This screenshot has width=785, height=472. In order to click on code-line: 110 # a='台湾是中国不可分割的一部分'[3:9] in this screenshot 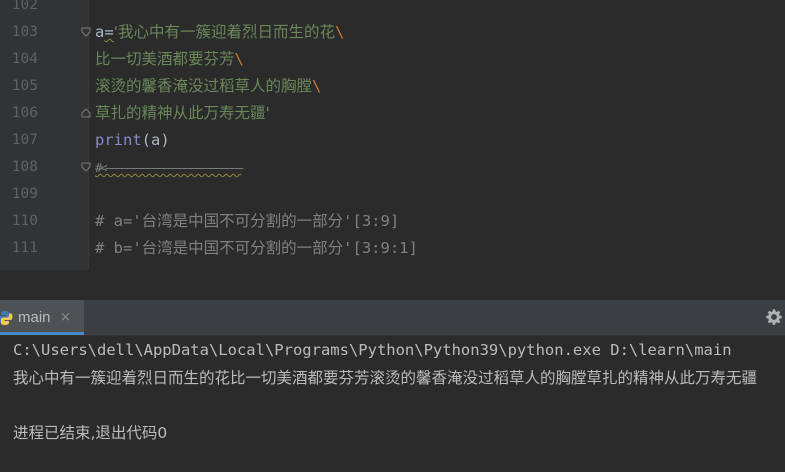, I will do `click(392, 221)`.